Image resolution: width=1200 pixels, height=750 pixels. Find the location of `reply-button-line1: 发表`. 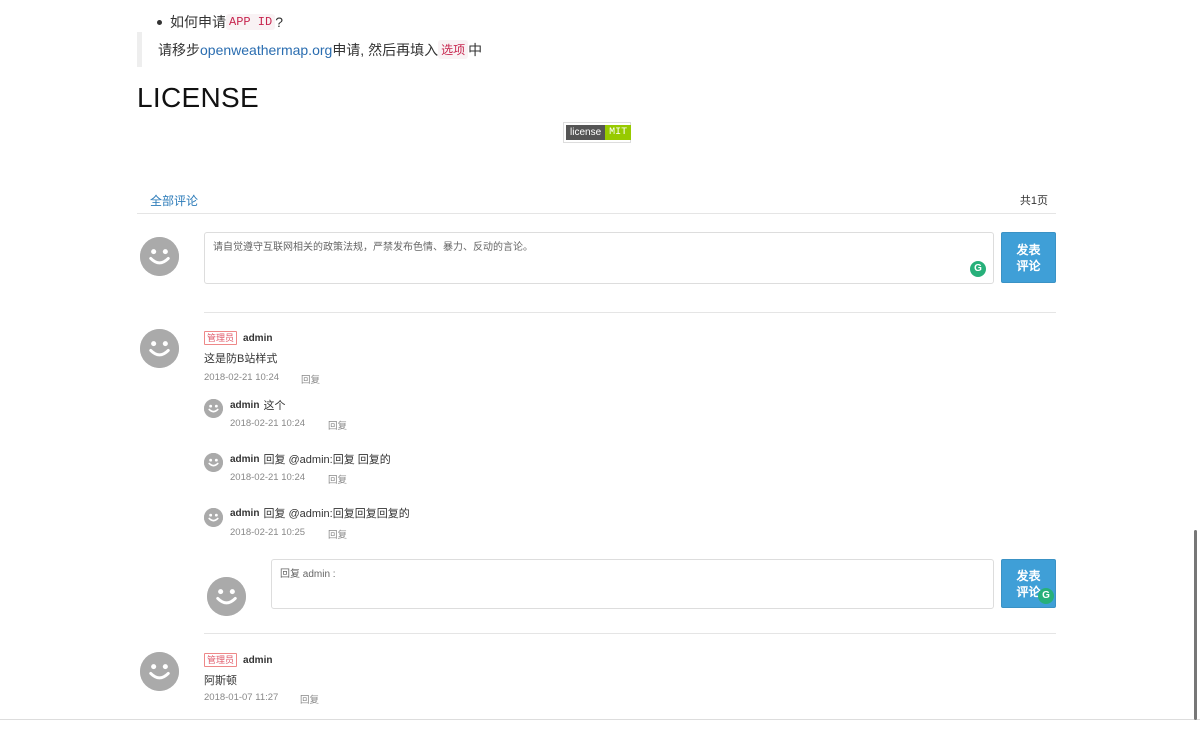

reply-button-line1: 发表 is located at coordinates (1028, 575).